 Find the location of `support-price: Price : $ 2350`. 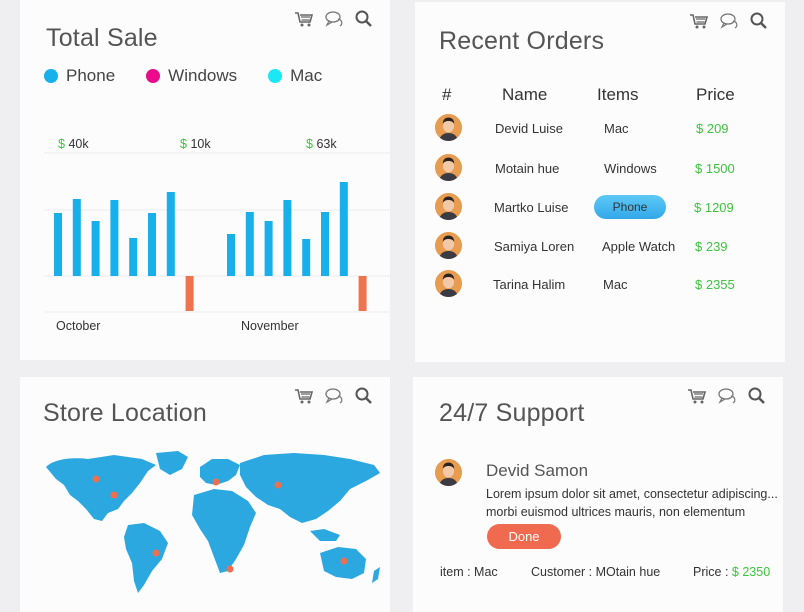

support-price: Price : $ 2350 is located at coordinates (732, 572).